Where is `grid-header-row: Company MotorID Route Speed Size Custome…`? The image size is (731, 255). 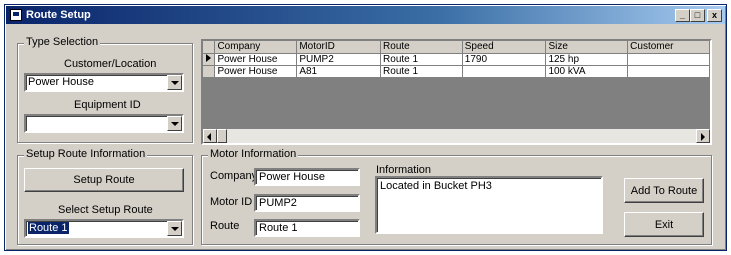
grid-header-row: Company MotorID Route Speed Size Custome… is located at coordinates (456, 47).